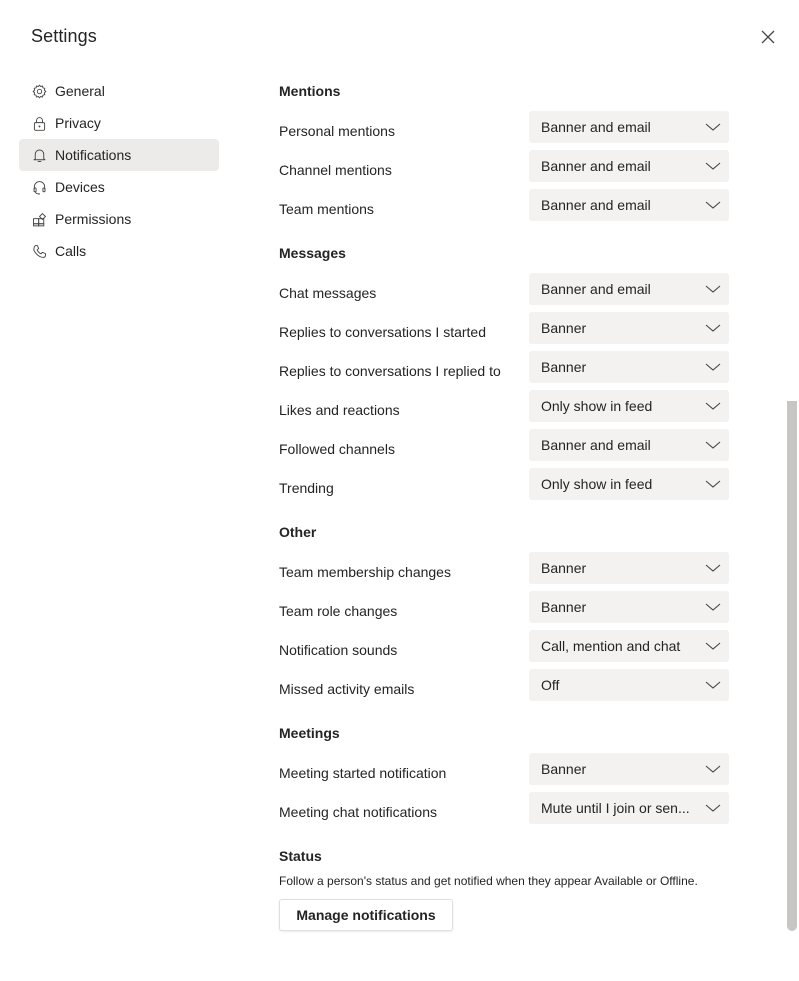 This screenshot has width=799, height=981. I want to click on sidebar-item-general: General, so click(119, 91).